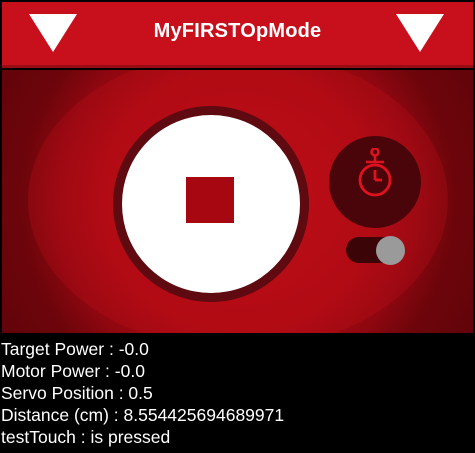 The height and width of the screenshot is (453, 475). Describe the element at coordinates (73, 371) in the screenshot. I see `telemetry-line: Motor Power : -0.0` at that location.